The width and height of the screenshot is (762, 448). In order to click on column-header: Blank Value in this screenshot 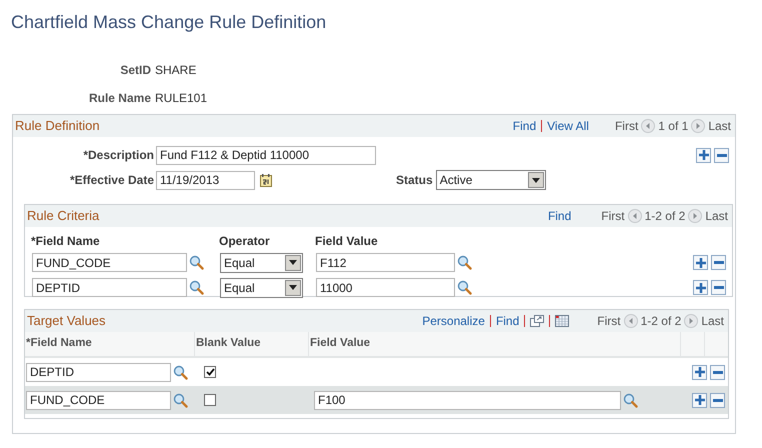, I will do `click(252, 344)`.